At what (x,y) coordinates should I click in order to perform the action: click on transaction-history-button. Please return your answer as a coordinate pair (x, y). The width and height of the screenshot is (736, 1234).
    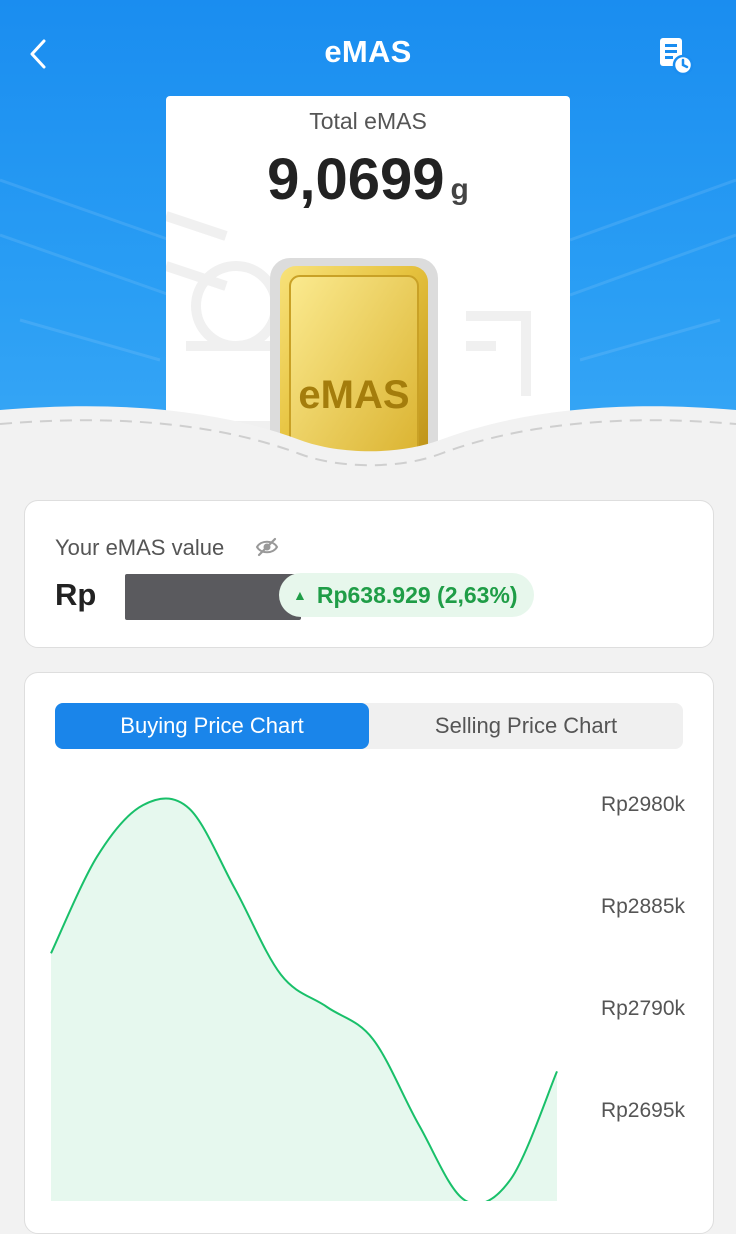
    Looking at the image, I should click on (676, 56).